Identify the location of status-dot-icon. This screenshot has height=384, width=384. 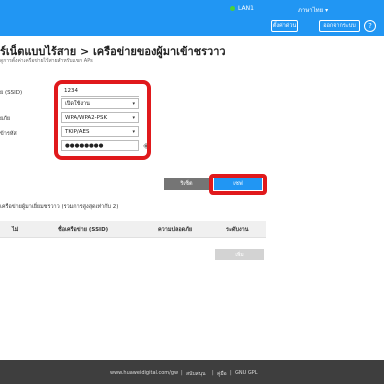
(232, 8).